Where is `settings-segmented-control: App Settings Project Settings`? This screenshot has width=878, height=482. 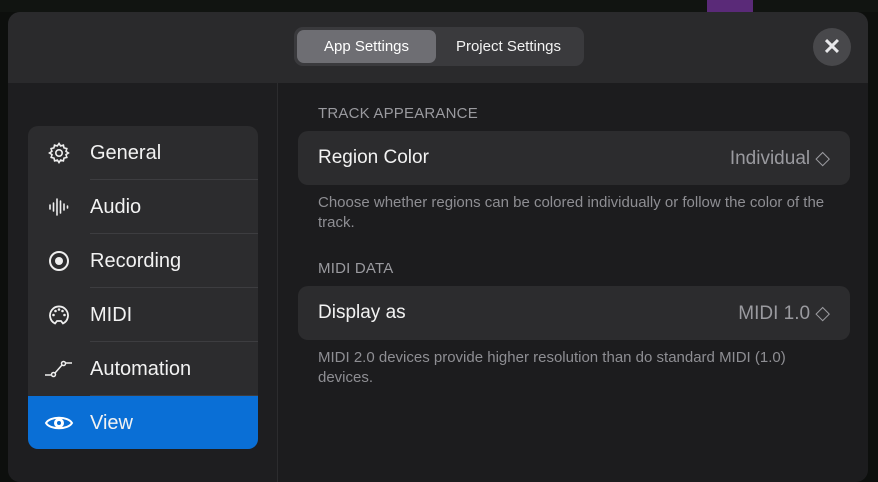 settings-segmented-control: App Settings Project Settings is located at coordinates (439, 46).